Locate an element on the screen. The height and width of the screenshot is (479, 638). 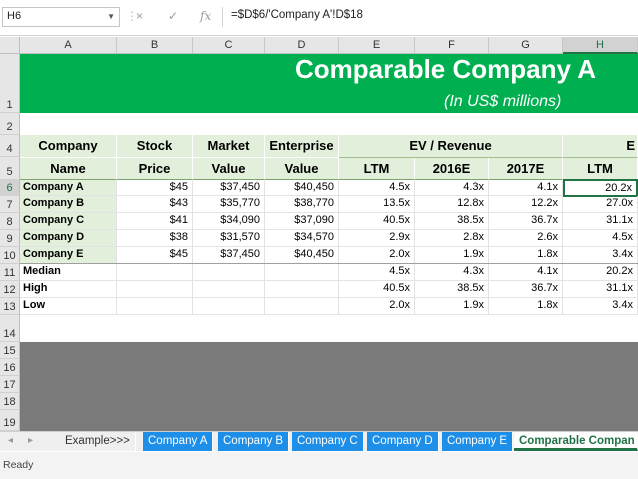
market-value-cell: $34,090 is located at coordinates (229, 221).